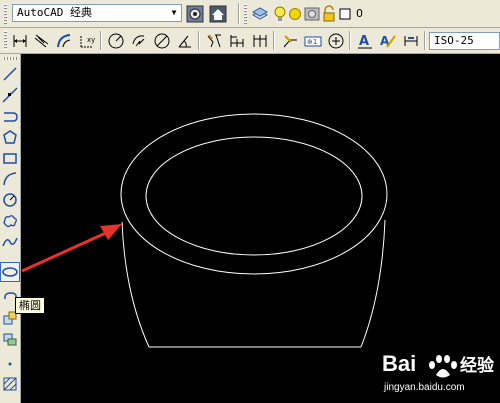  What do you see at coordinates (290, 41) in the screenshot?
I see `quick-leader-icon` at bounding box center [290, 41].